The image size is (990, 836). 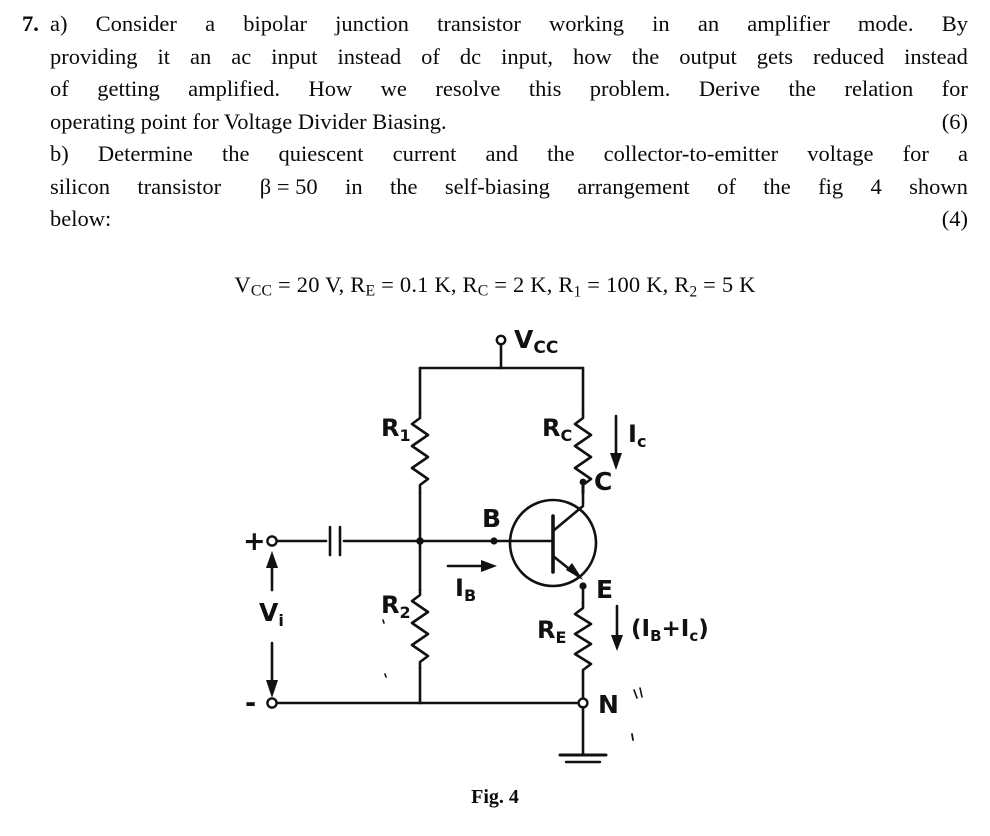 I want to click on resistor-re, so click(x=583, y=638).